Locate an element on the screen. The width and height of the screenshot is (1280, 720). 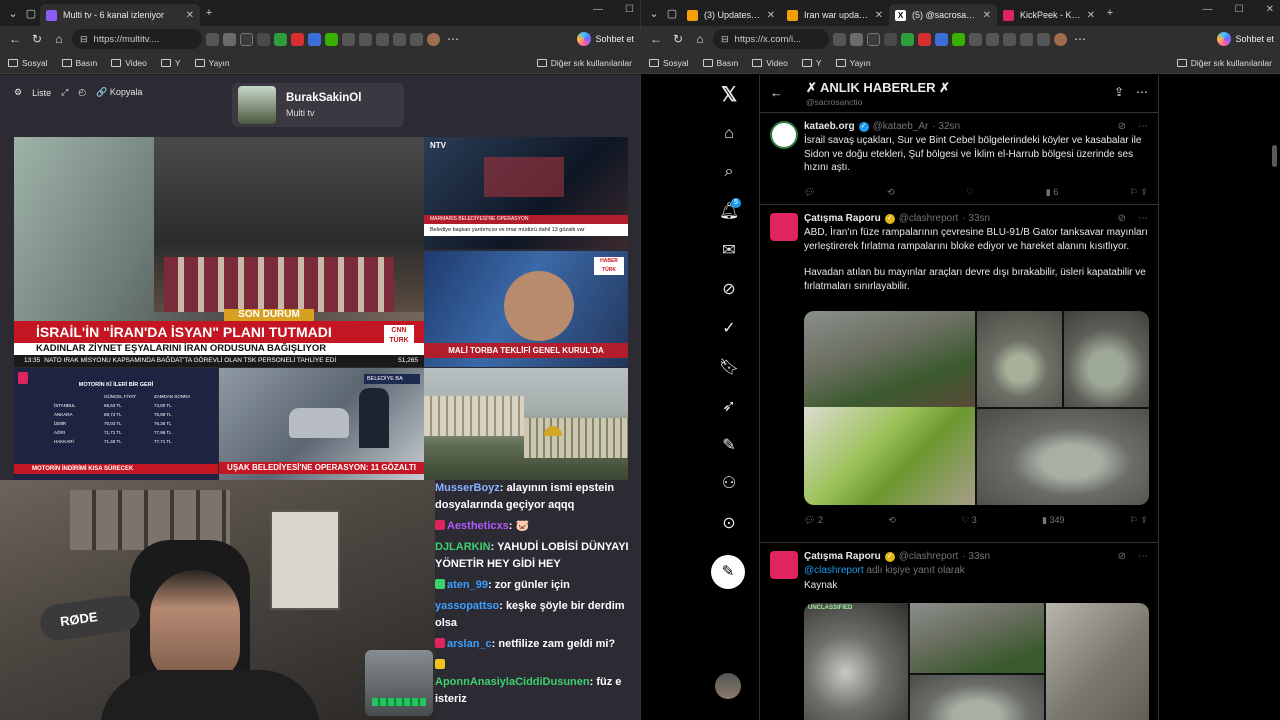
views-icon: ▮ 6 is located at coordinates (1052, 192).